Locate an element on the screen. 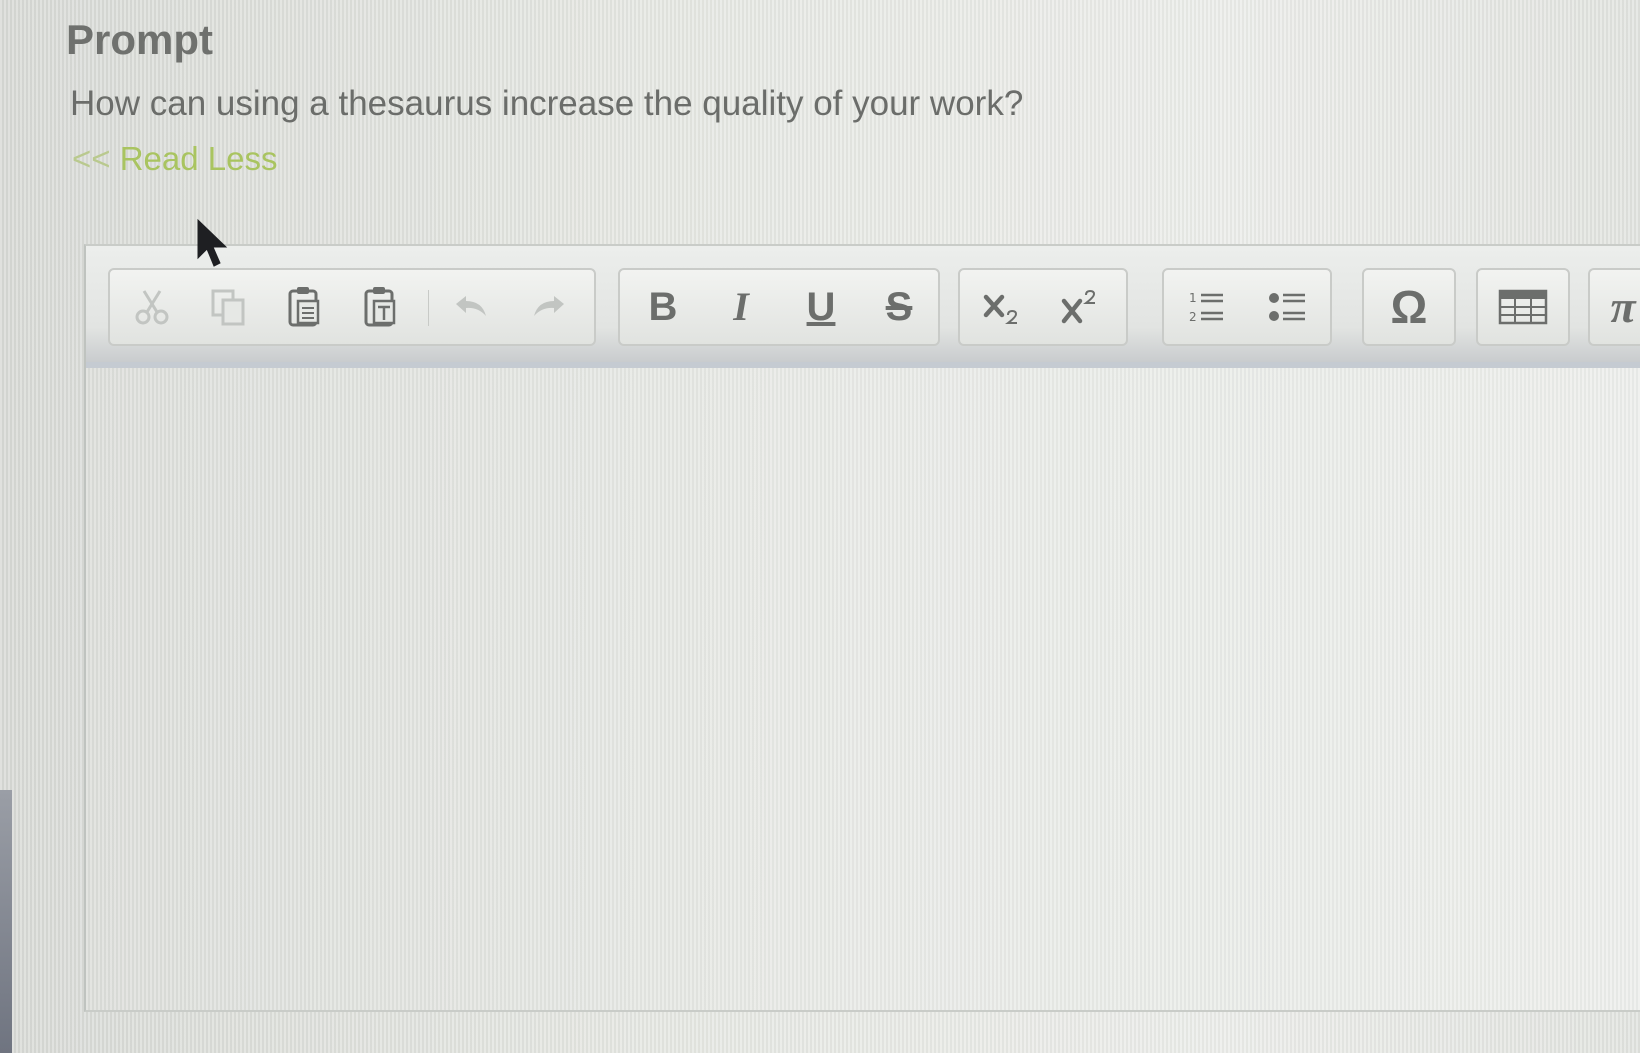 The image size is (1640, 1053). bold-button: B is located at coordinates (663, 307).